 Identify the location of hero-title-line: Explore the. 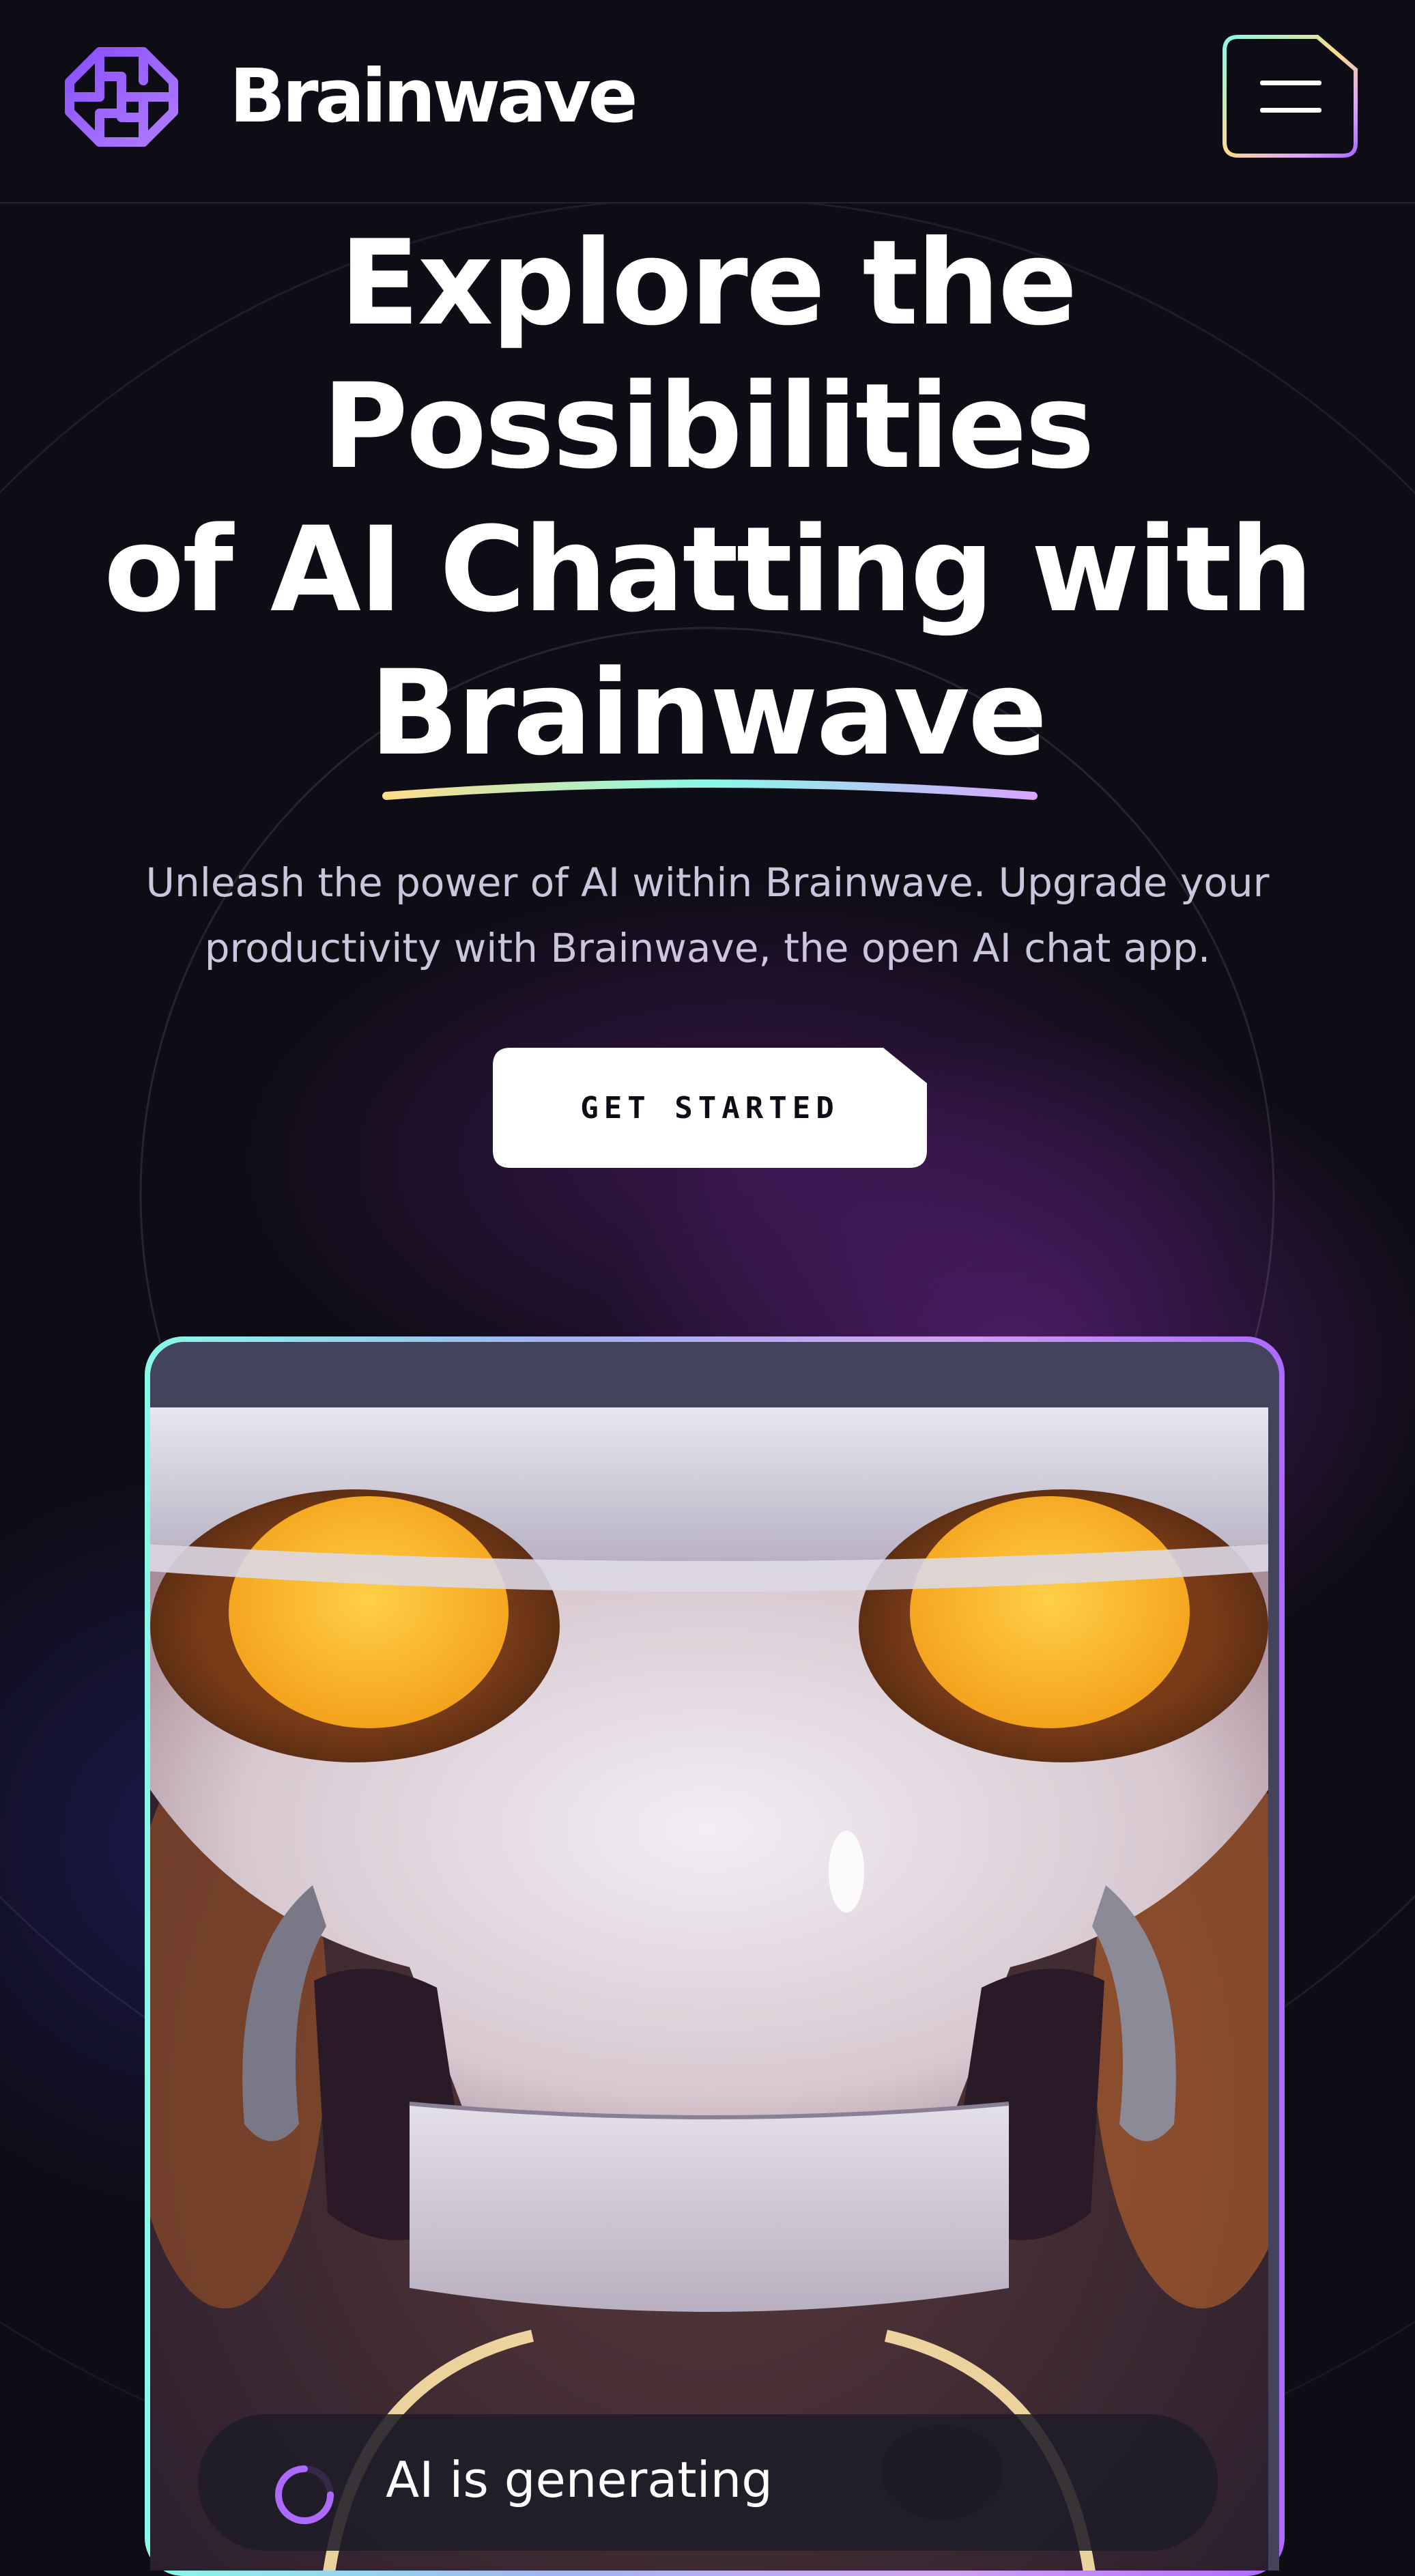
(708, 283).